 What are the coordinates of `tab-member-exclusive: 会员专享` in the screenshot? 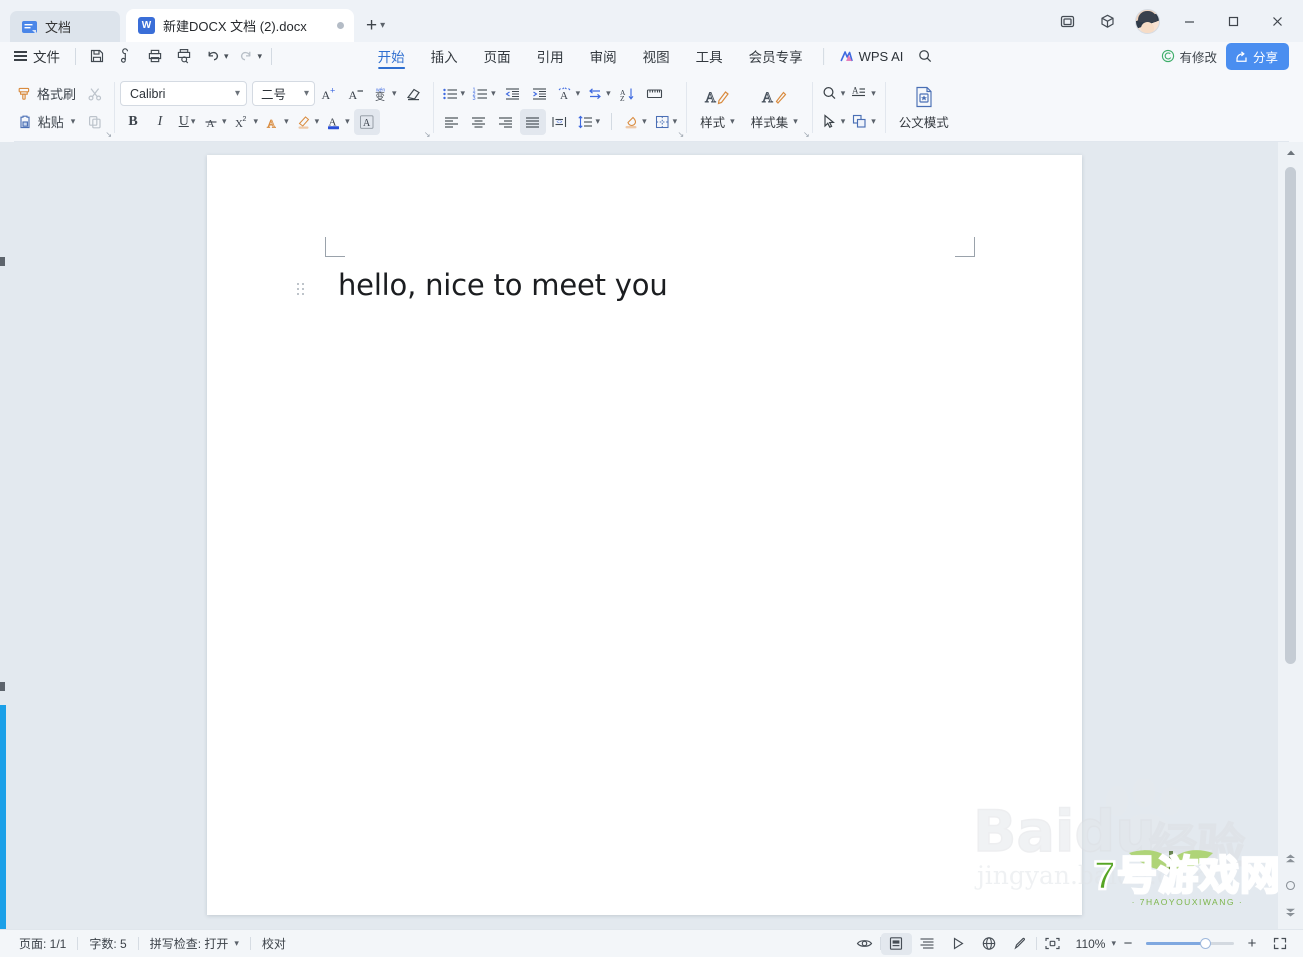 It's located at (776, 56).